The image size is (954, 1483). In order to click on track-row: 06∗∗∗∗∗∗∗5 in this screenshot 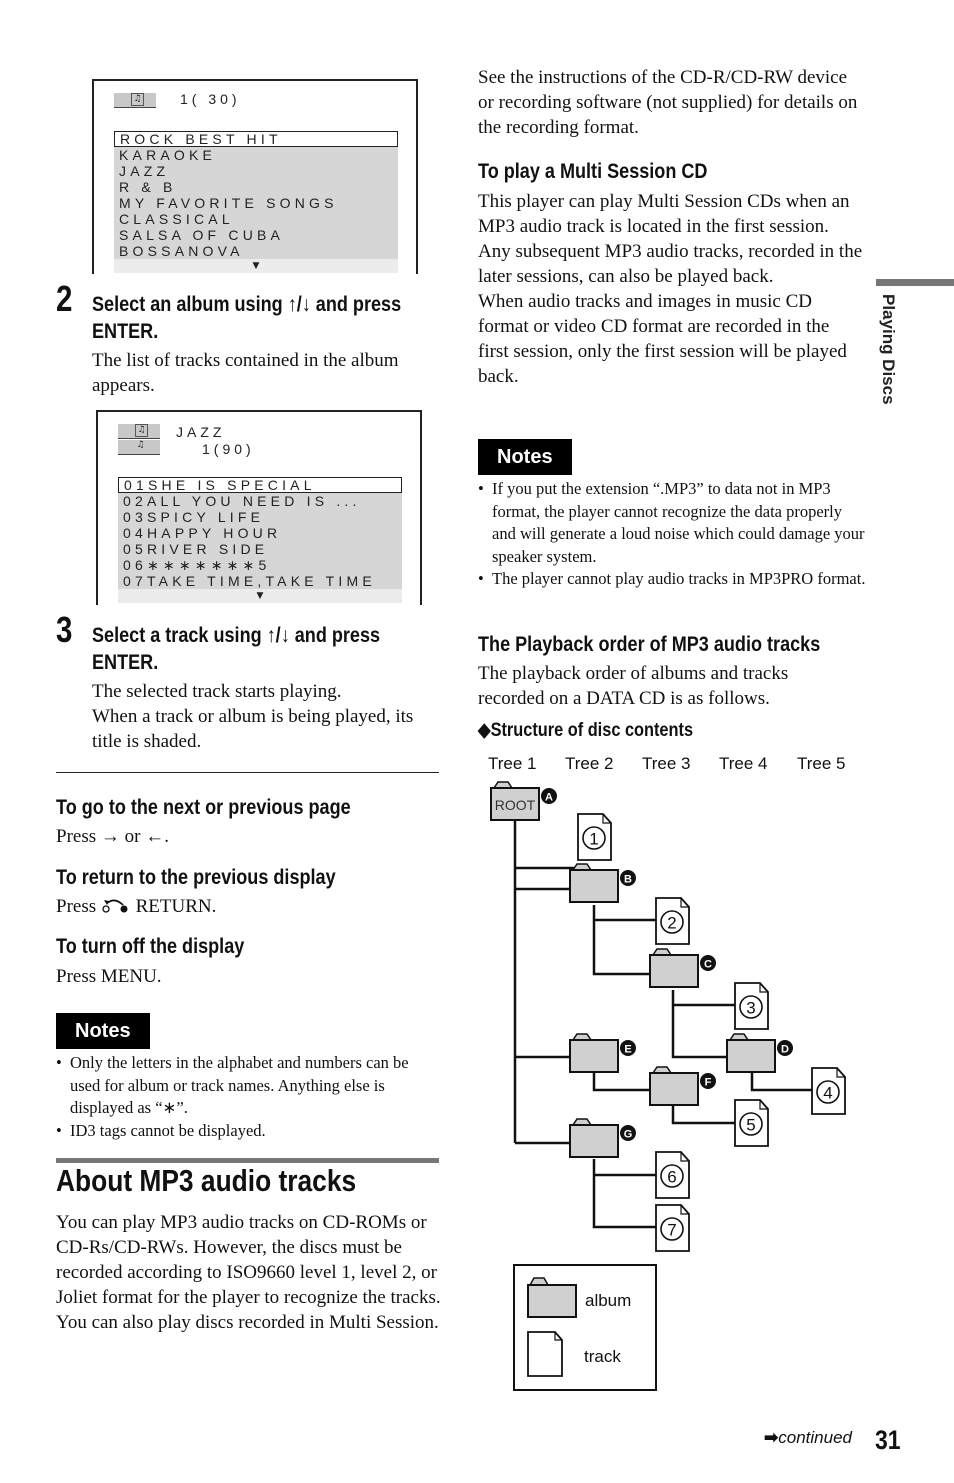, I will do `click(260, 565)`.